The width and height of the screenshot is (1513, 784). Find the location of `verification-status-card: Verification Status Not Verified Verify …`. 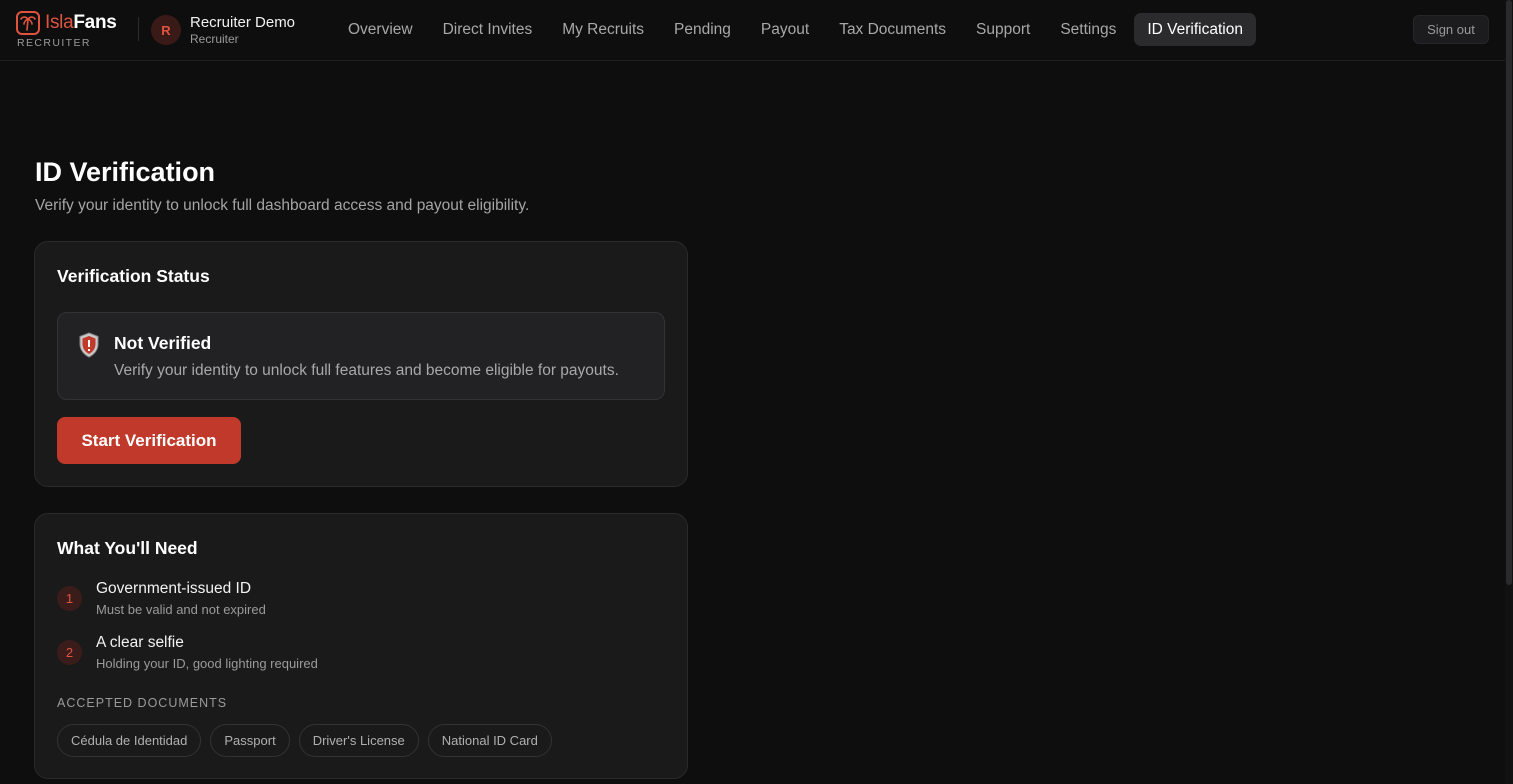

verification-status-card: Verification Status Not Verified Verify … is located at coordinates (361, 364).